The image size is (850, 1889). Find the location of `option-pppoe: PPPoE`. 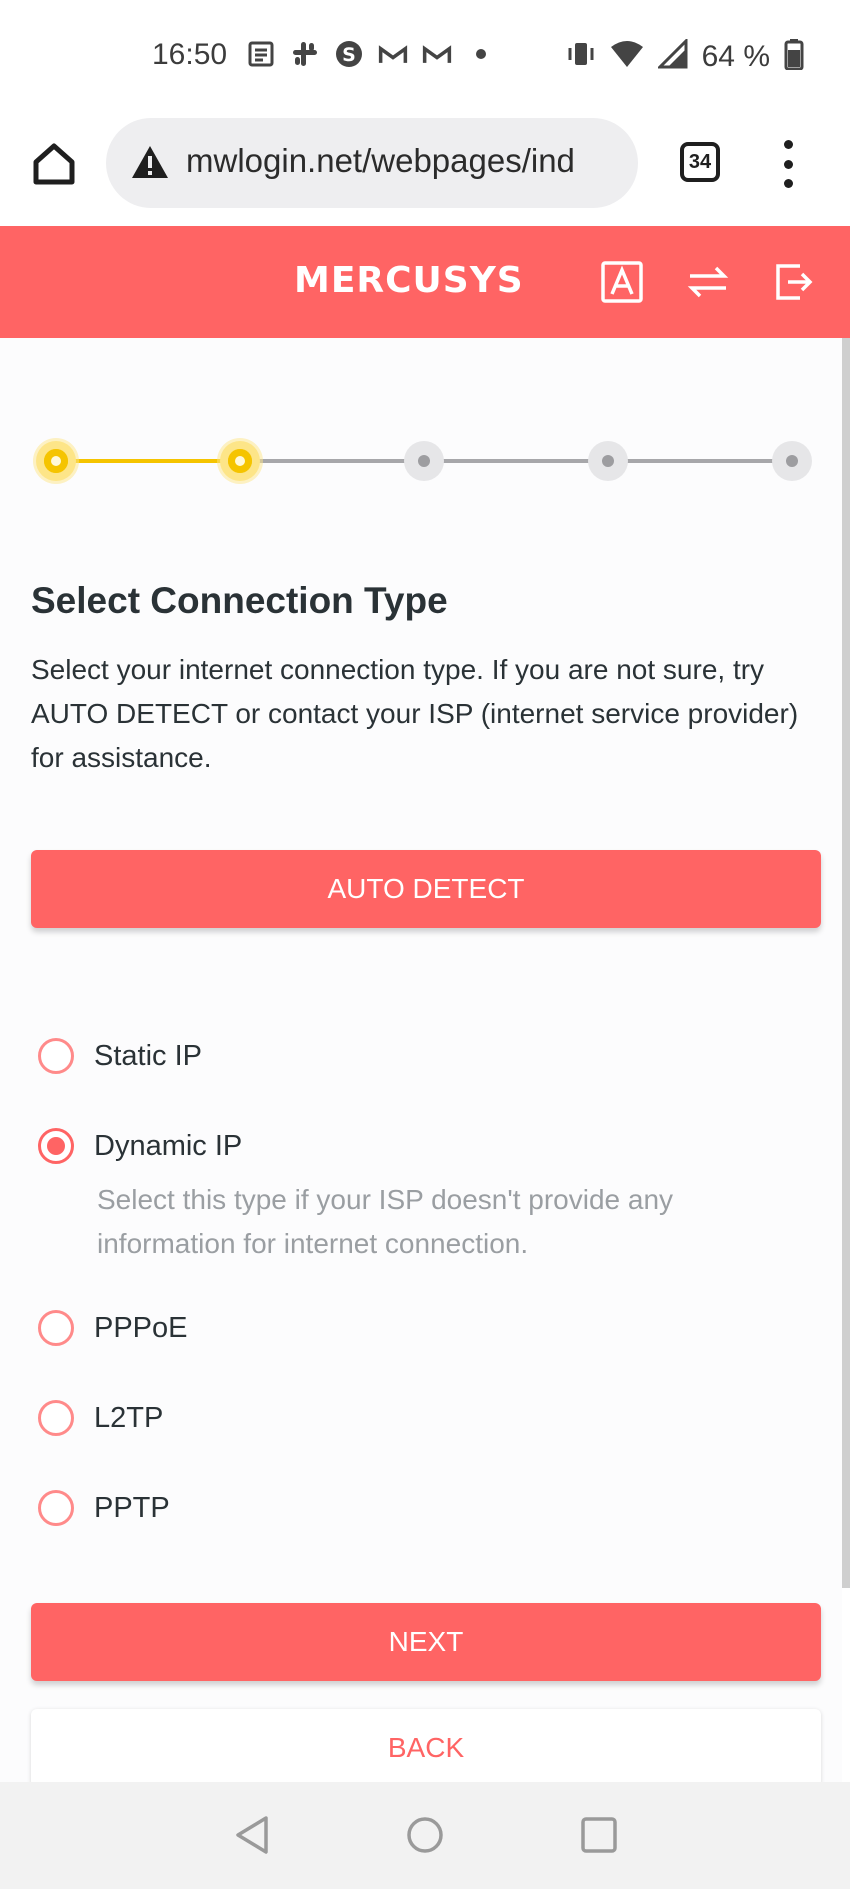

option-pppoe: PPPoE is located at coordinates (113, 1328).